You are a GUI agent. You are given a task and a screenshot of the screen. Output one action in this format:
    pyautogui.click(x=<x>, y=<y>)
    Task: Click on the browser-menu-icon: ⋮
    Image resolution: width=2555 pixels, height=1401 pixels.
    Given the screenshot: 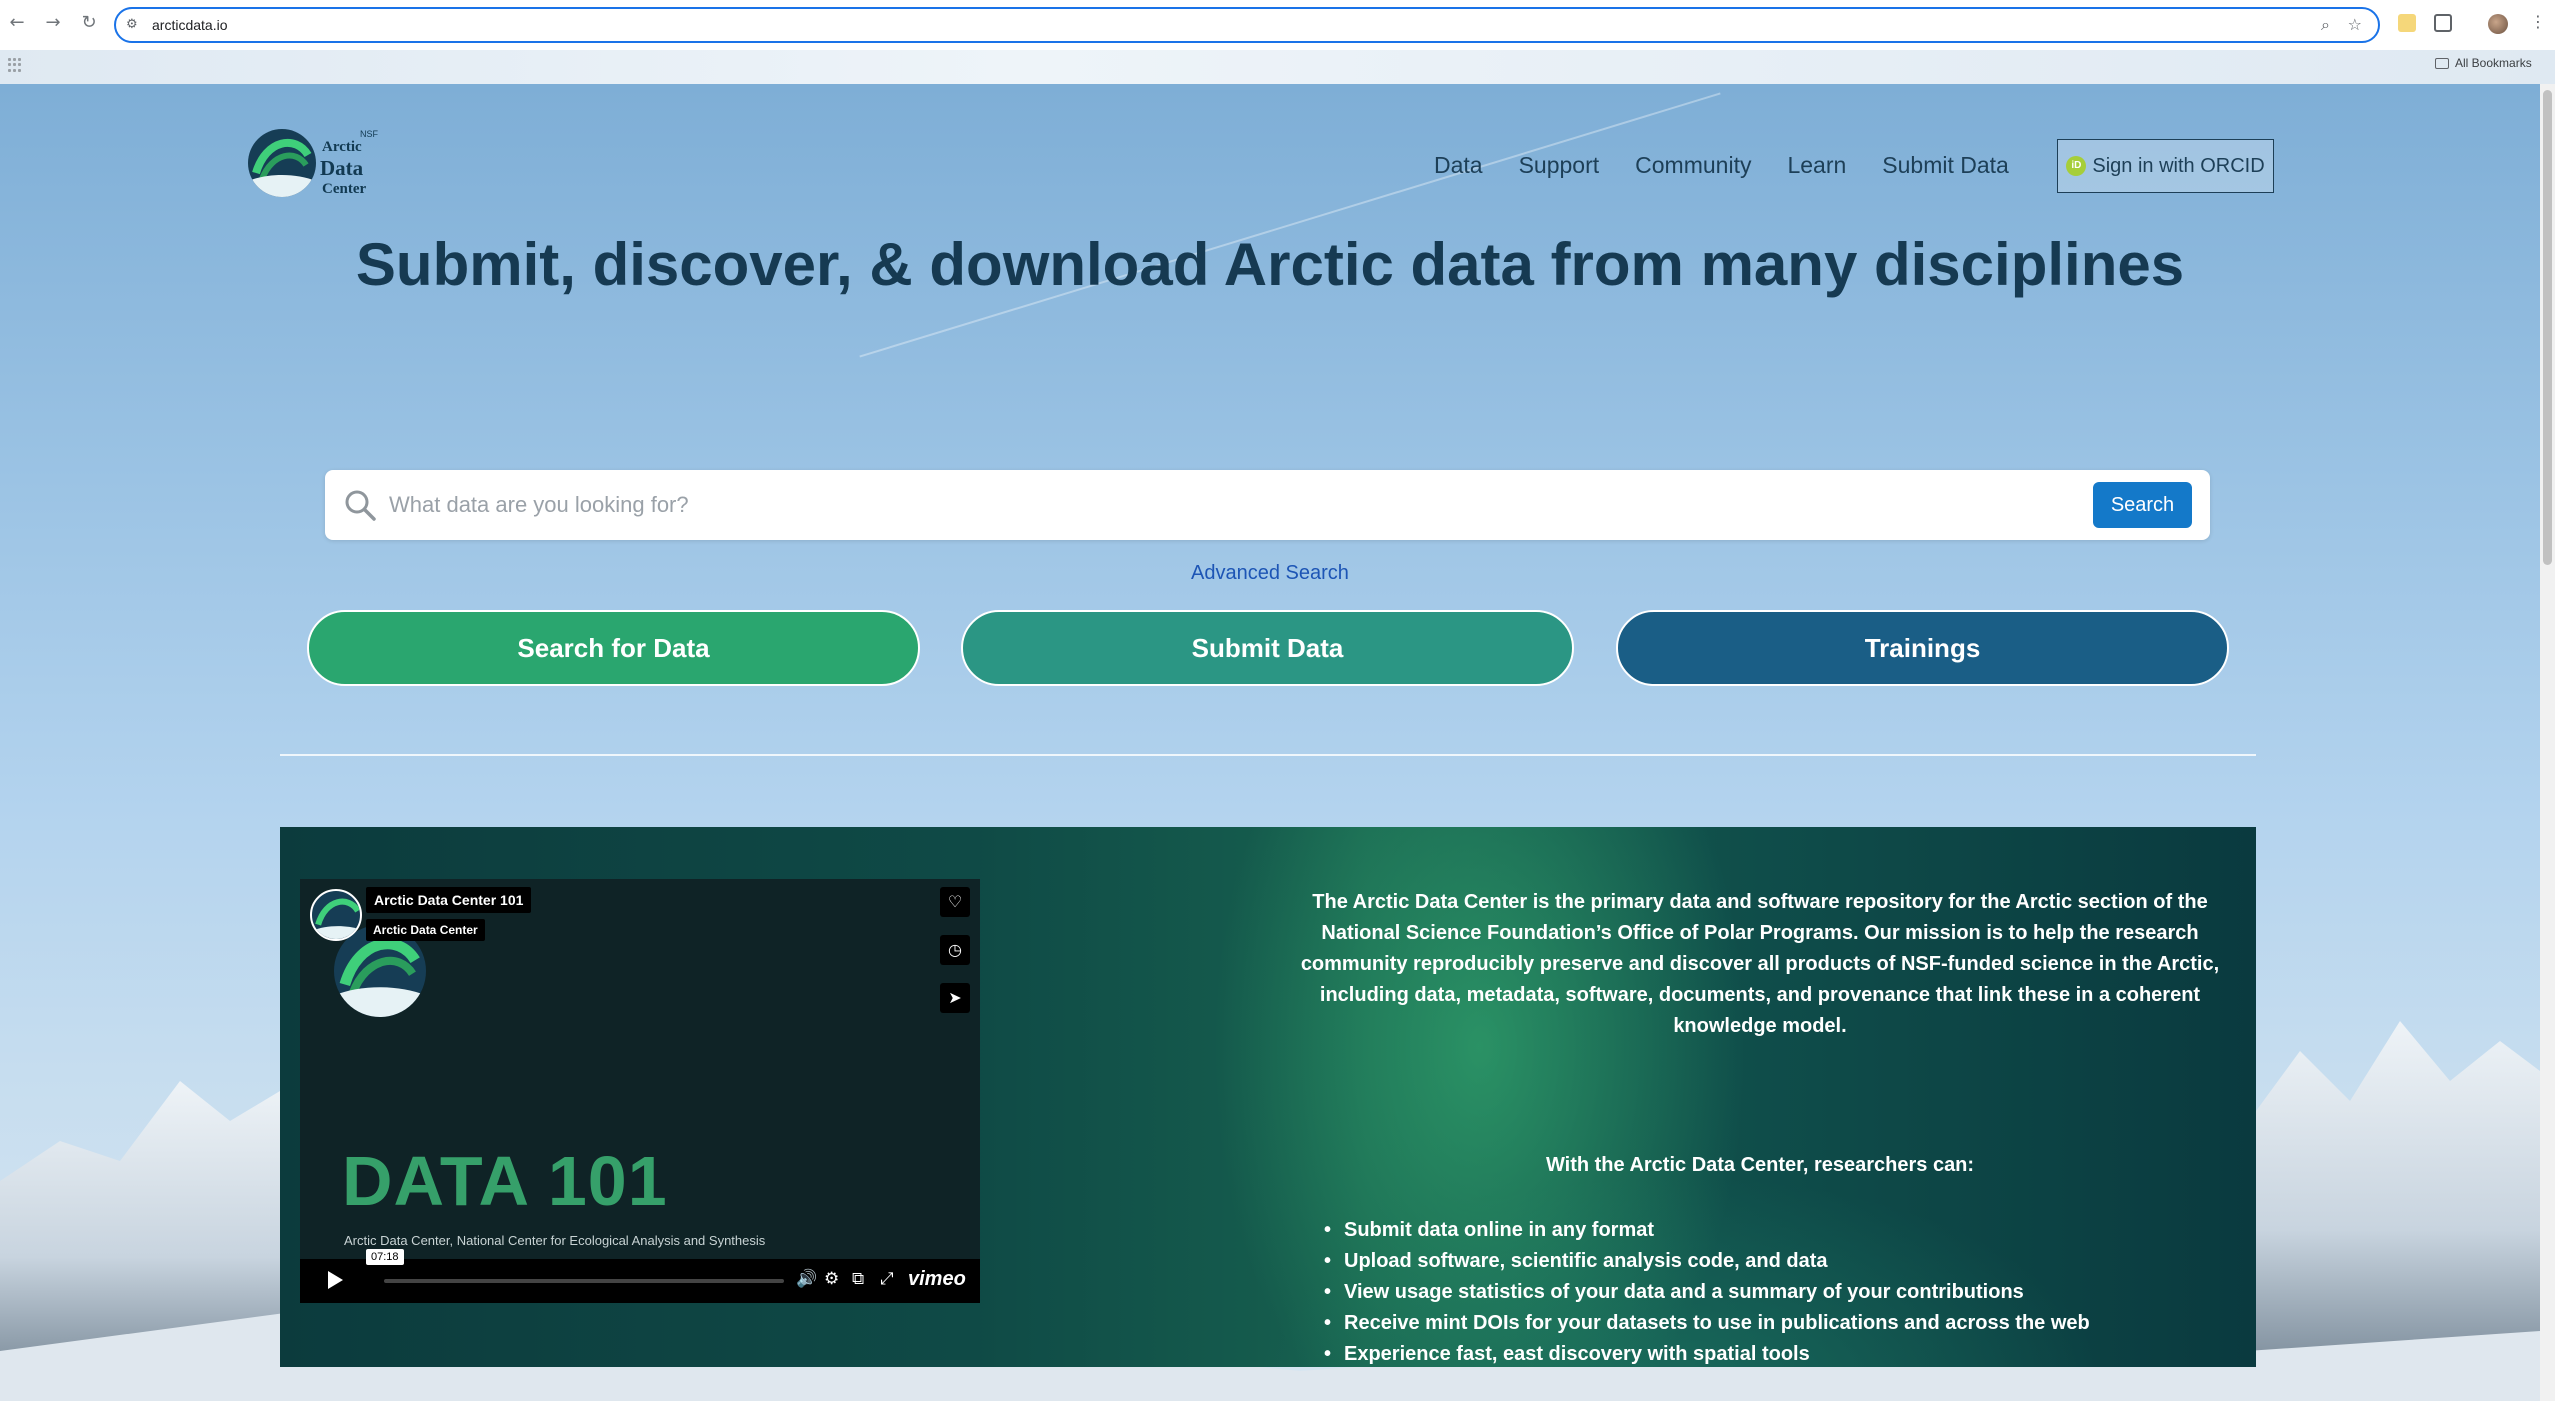 What is the action you would take?
    pyautogui.click(x=2538, y=21)
    